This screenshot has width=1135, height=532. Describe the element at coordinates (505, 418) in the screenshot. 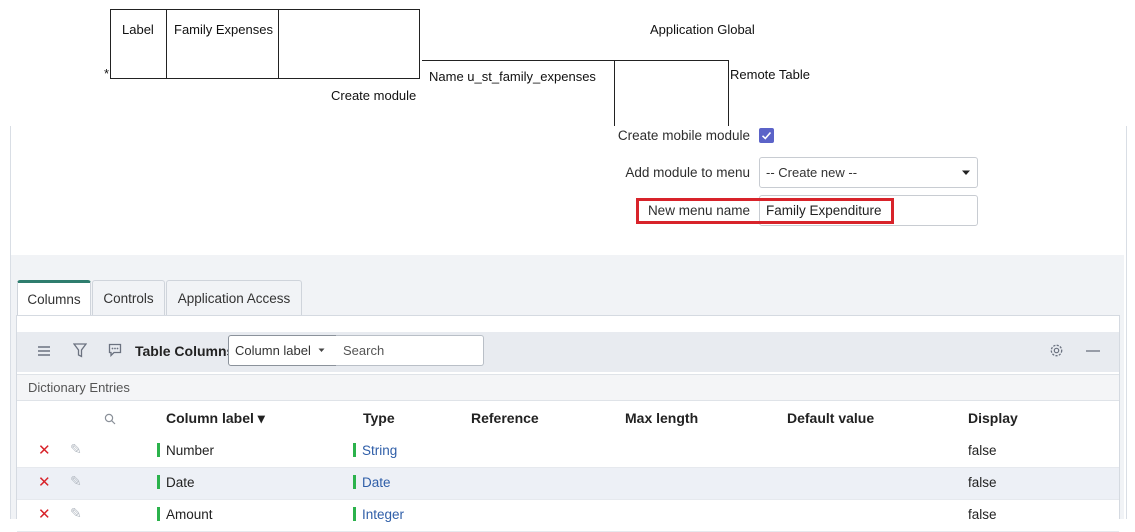

I see `column-header-reference: Reference` at that location.